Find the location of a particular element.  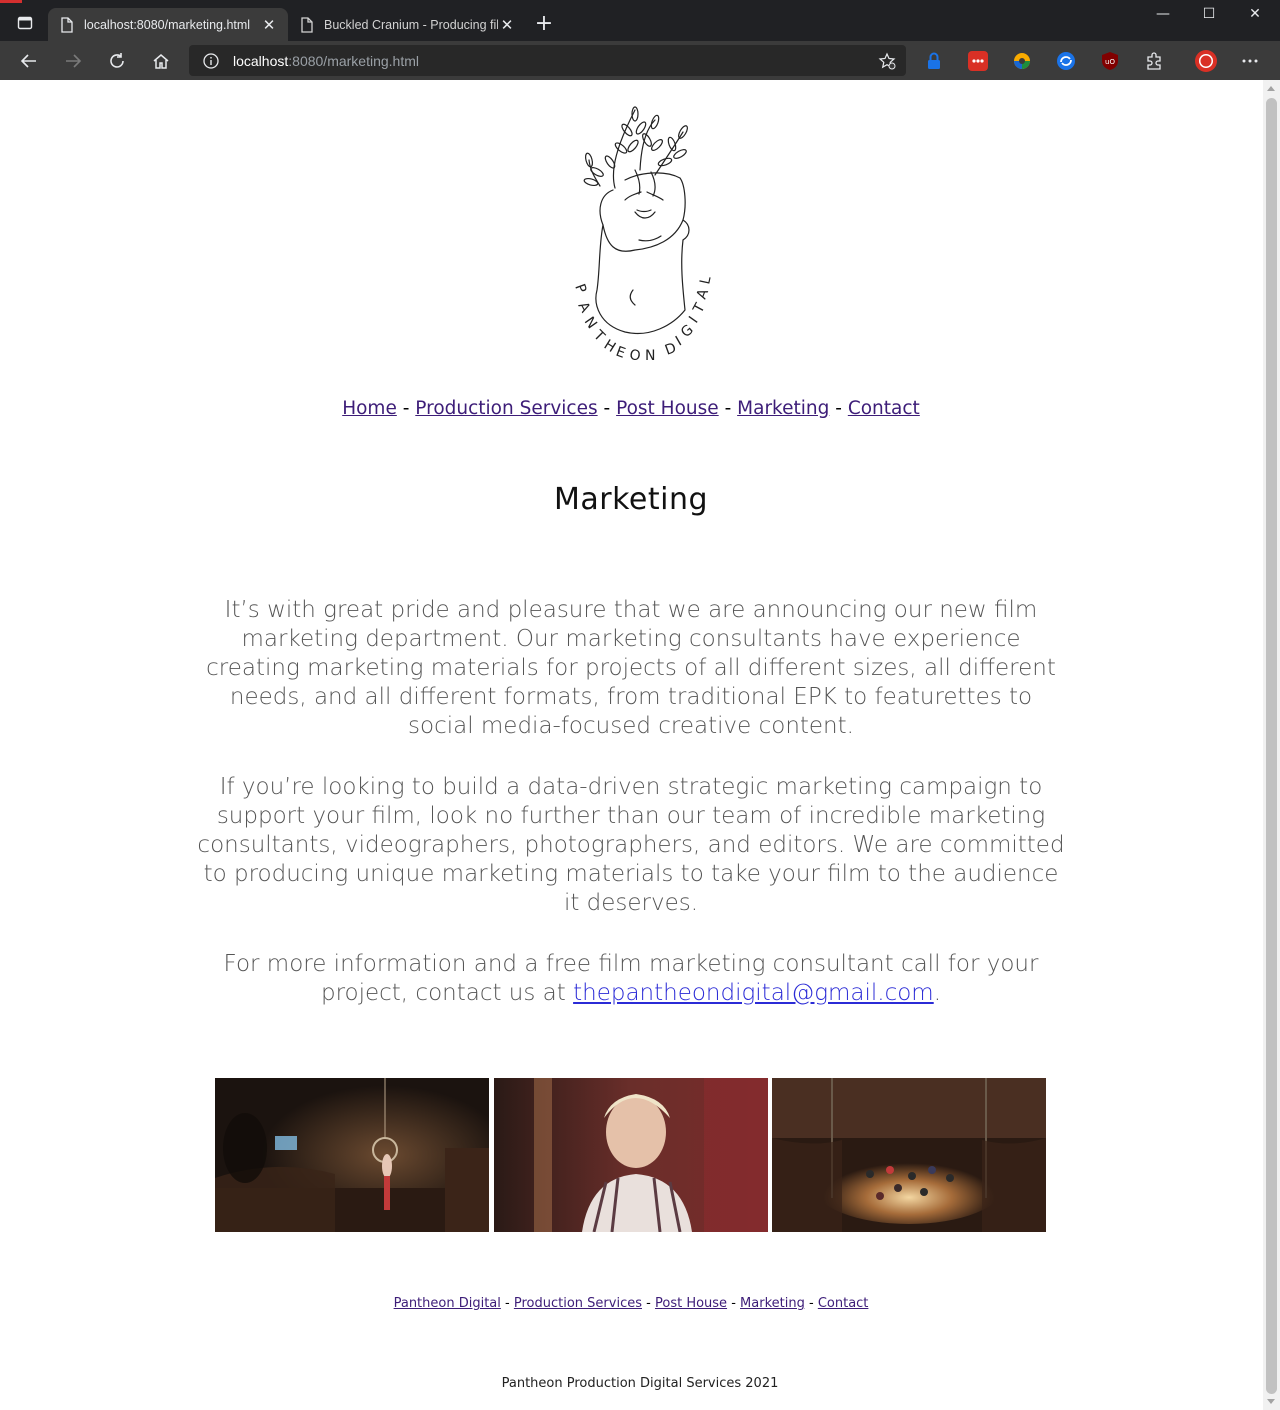

home-button is located at coordinates (161, 61).